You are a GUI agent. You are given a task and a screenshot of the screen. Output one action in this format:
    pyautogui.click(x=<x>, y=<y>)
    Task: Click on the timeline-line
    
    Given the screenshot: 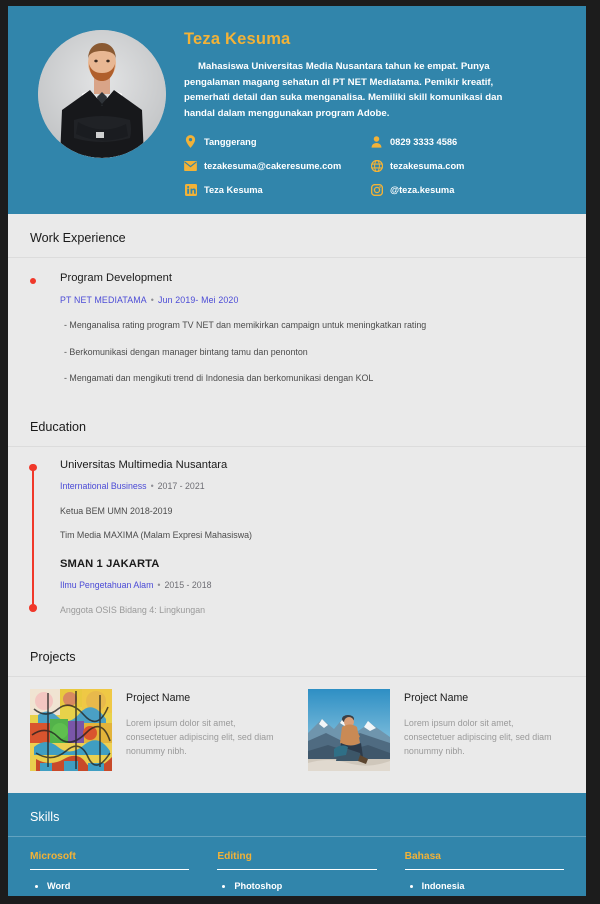 What is the action you would take?
    pyautogui.click(x=32, y=537)
    